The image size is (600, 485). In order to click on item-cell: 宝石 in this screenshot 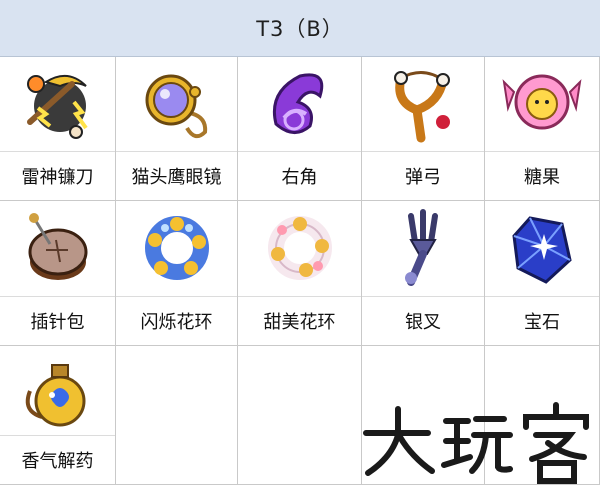, I will do `click(542, 273)`.